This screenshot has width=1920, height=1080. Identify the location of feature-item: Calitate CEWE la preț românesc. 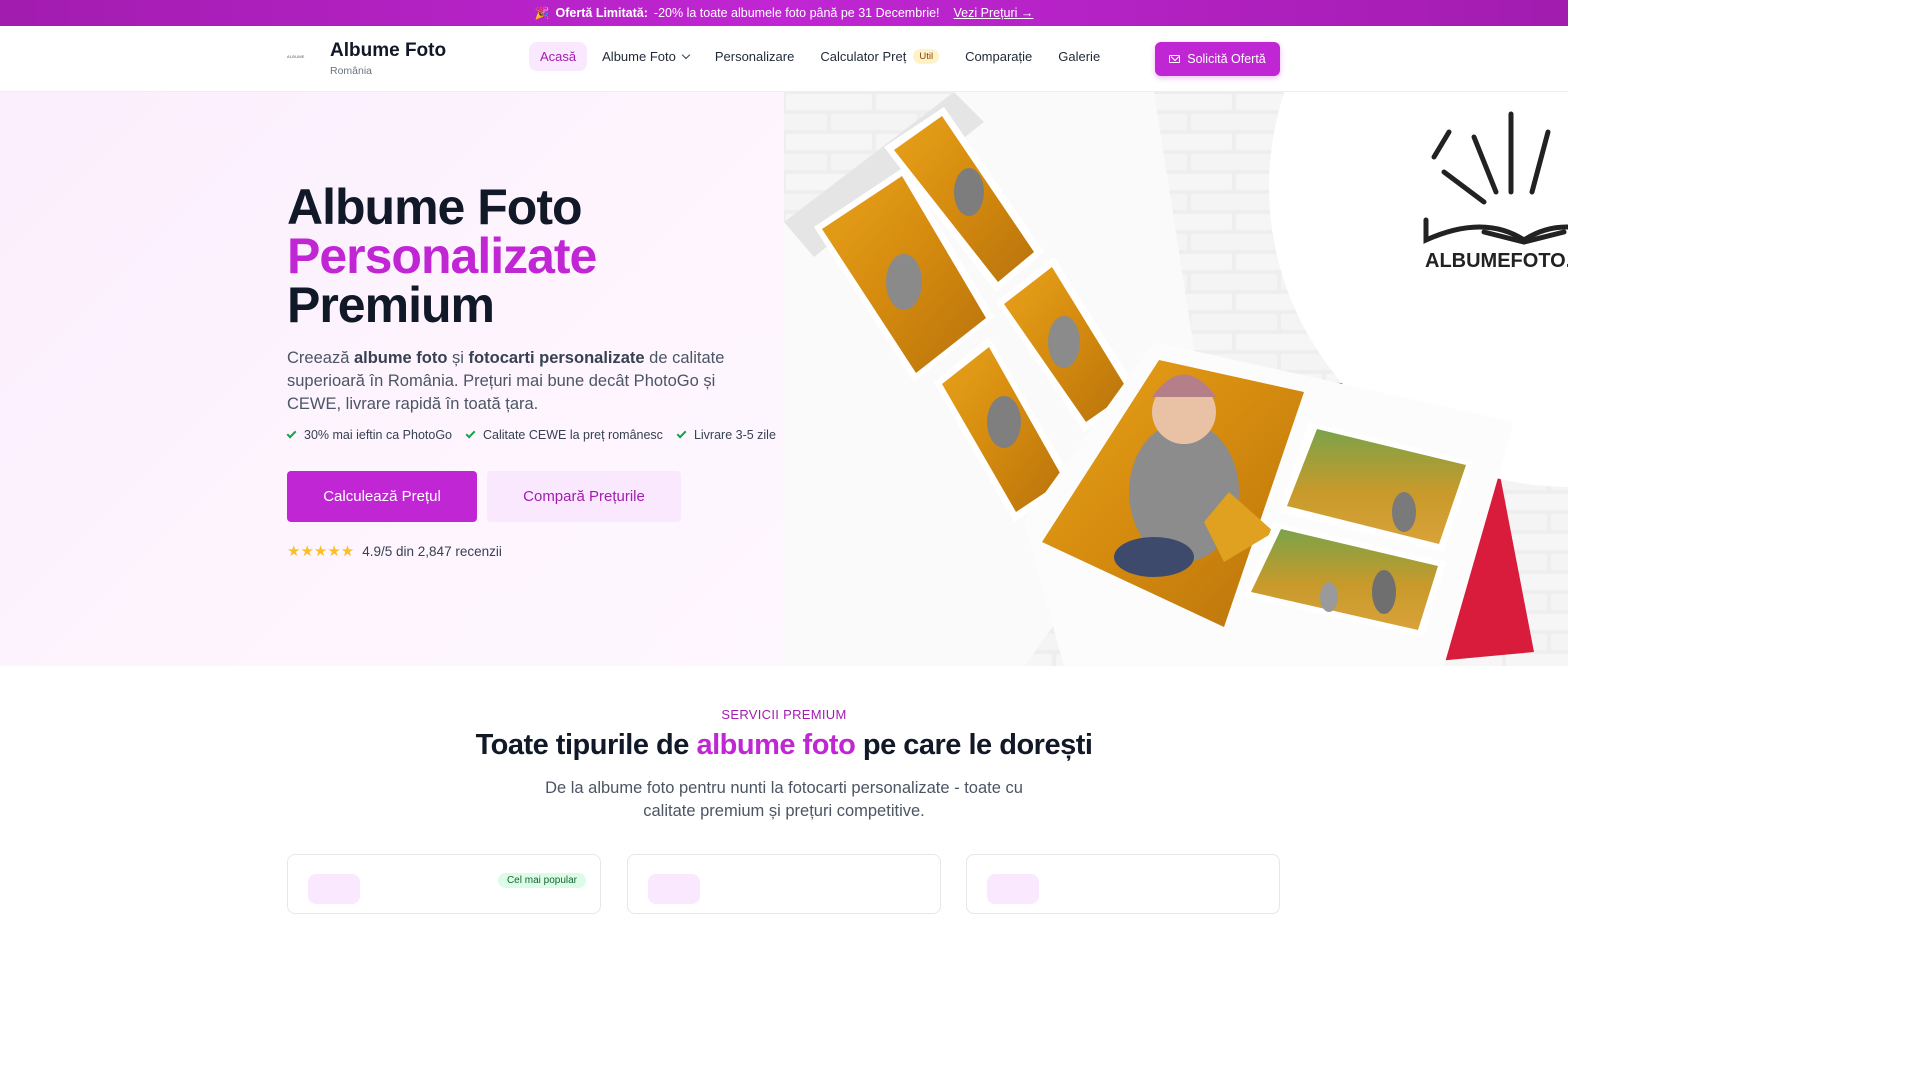
(564, 435).